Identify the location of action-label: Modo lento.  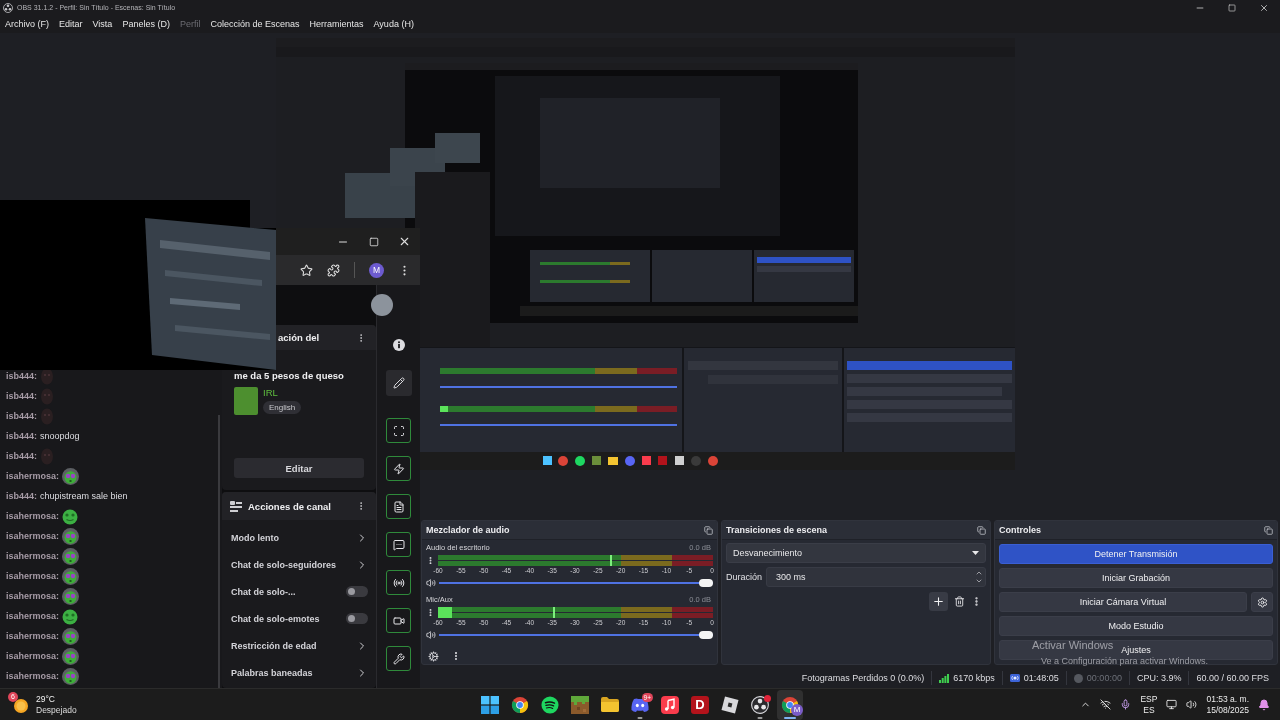
(255, 537).